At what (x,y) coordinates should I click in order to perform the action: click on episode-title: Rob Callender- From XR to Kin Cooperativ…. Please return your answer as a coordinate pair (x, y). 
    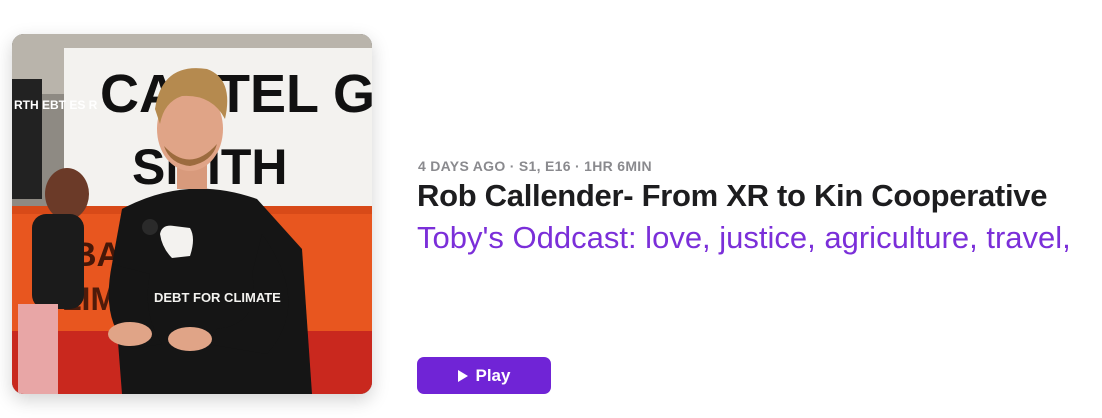
    Looking at the image, I should click on (732, 196).